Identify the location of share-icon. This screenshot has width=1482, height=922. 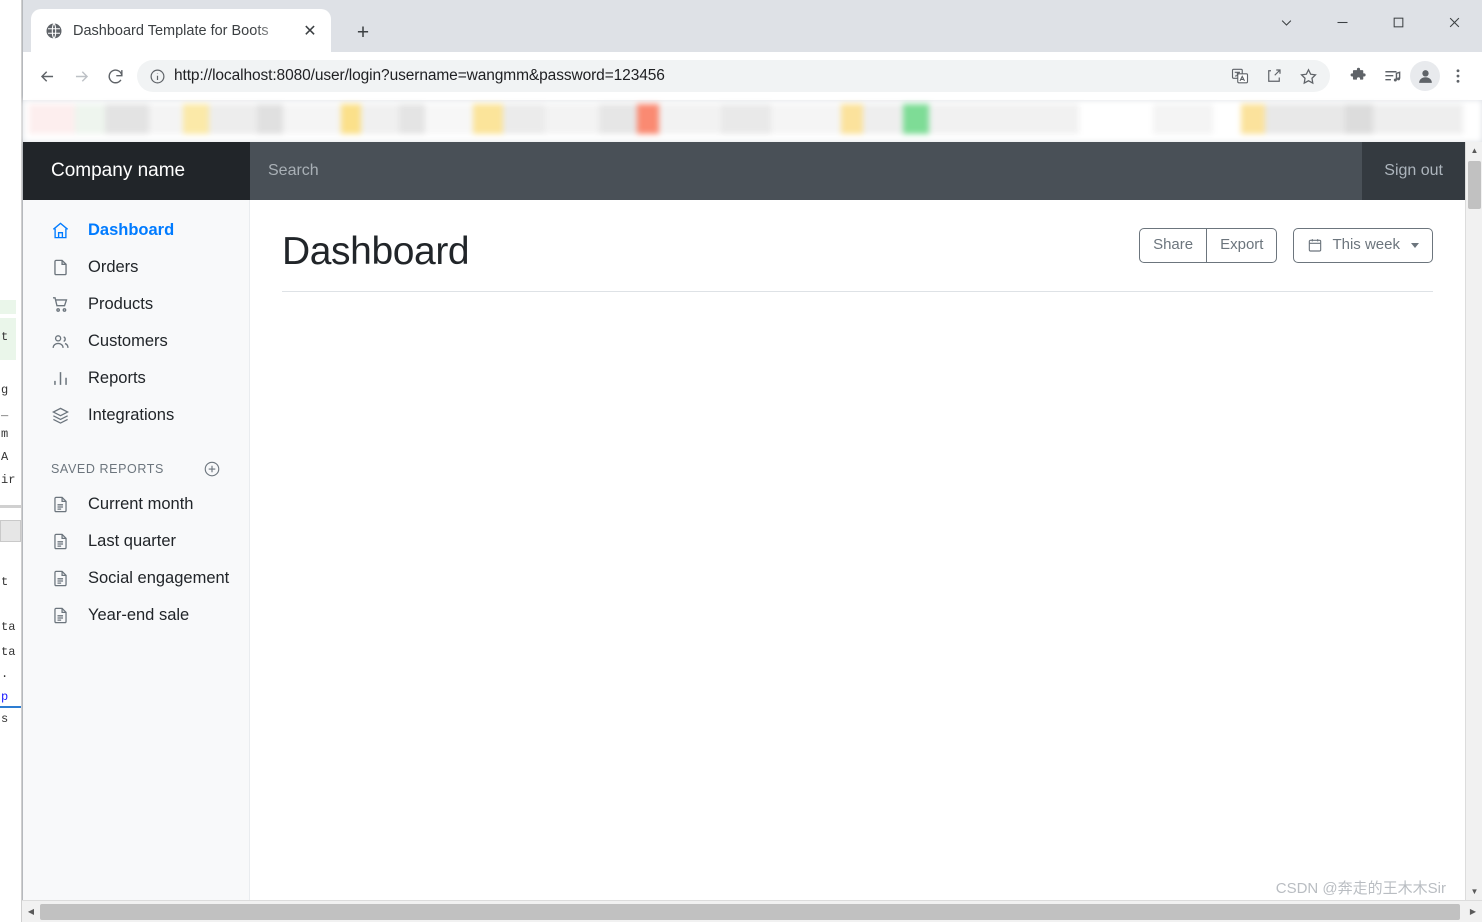
(1274, 76).